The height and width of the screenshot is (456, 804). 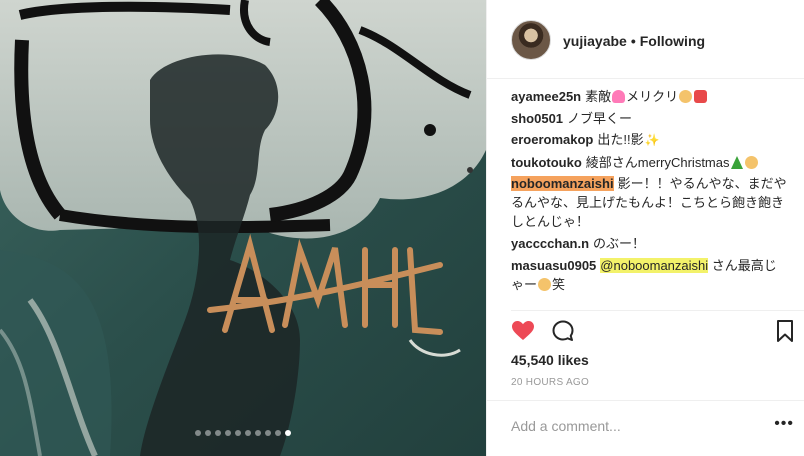 I want to click on likes-count: 45,540 likes, so click(x=550, y=360).